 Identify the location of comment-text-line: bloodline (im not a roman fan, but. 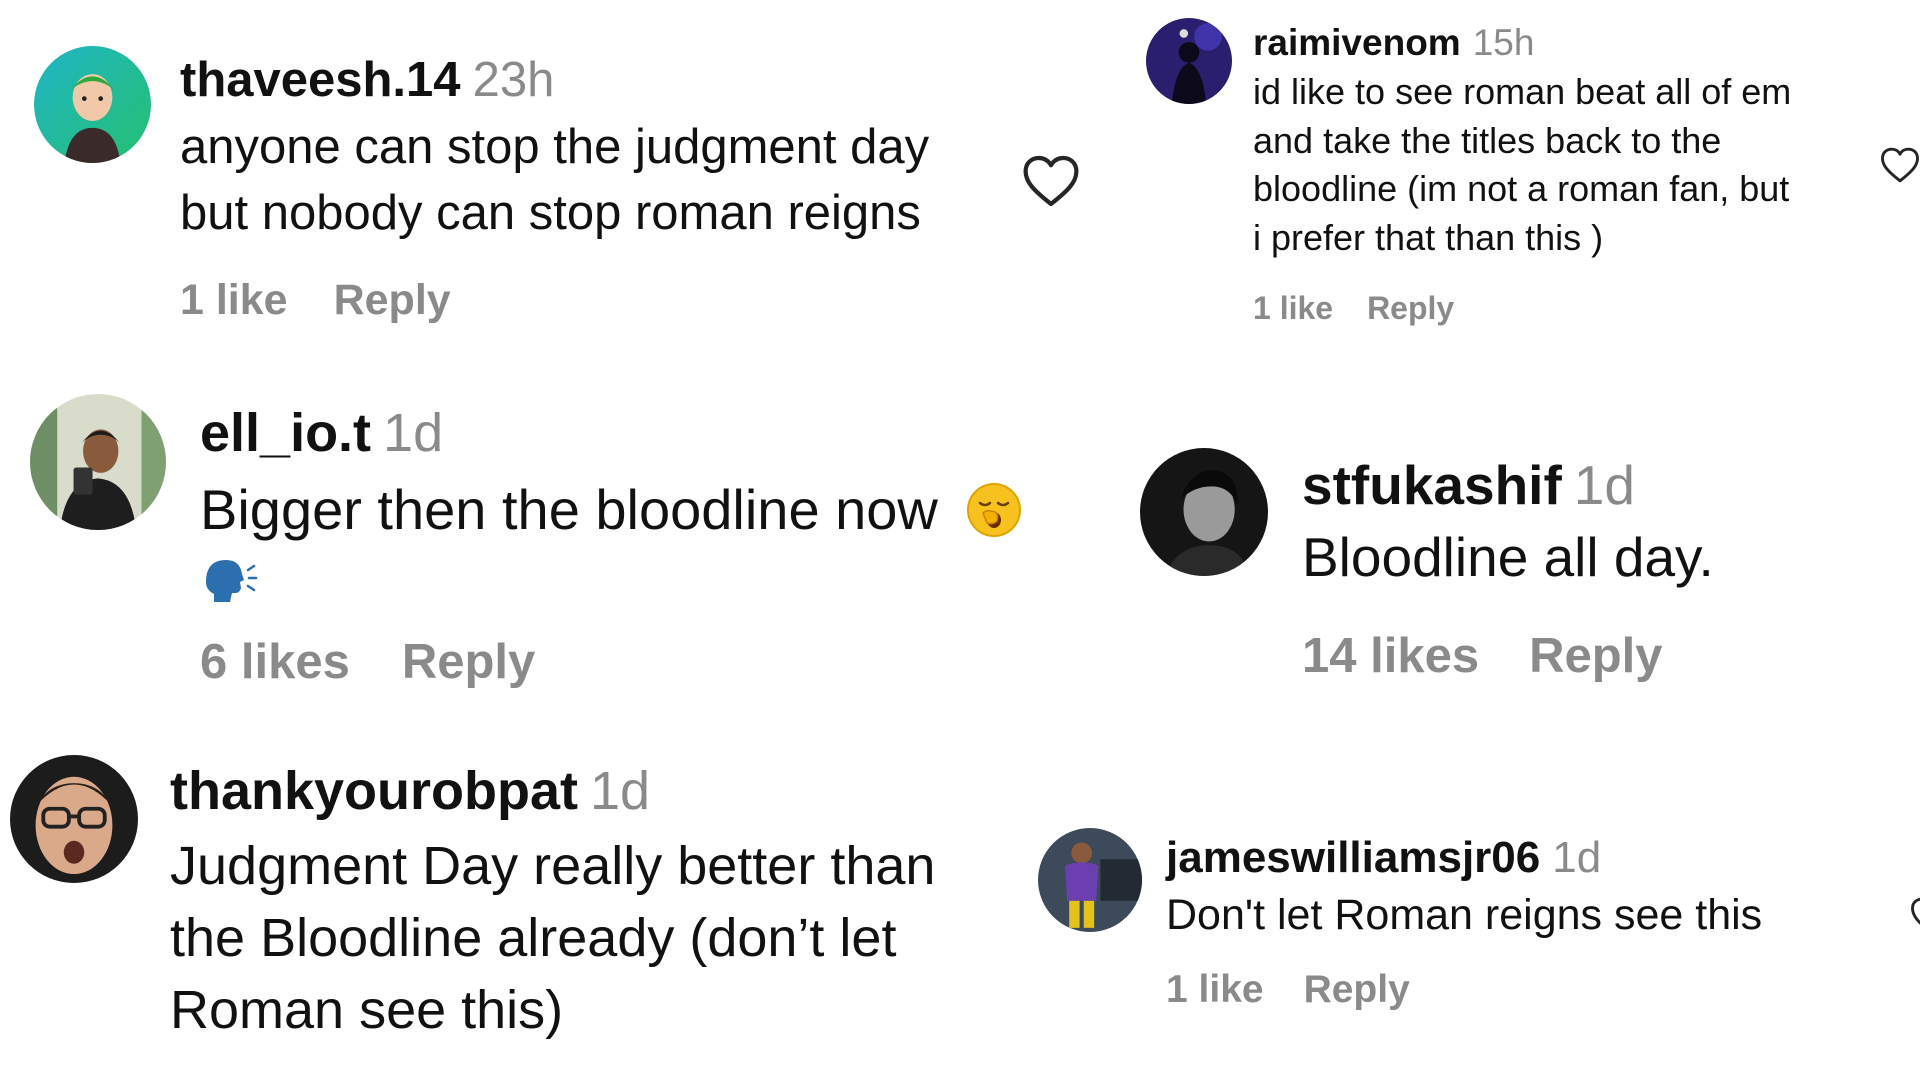
(1521, 188).